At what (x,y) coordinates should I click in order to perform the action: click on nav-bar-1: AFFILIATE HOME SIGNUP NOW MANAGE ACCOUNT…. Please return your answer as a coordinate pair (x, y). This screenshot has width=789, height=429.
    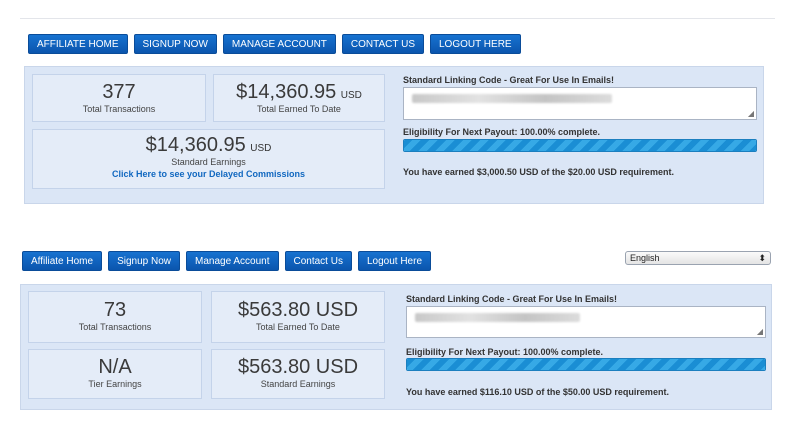
    Looking at the image, I should click on (274, 44).